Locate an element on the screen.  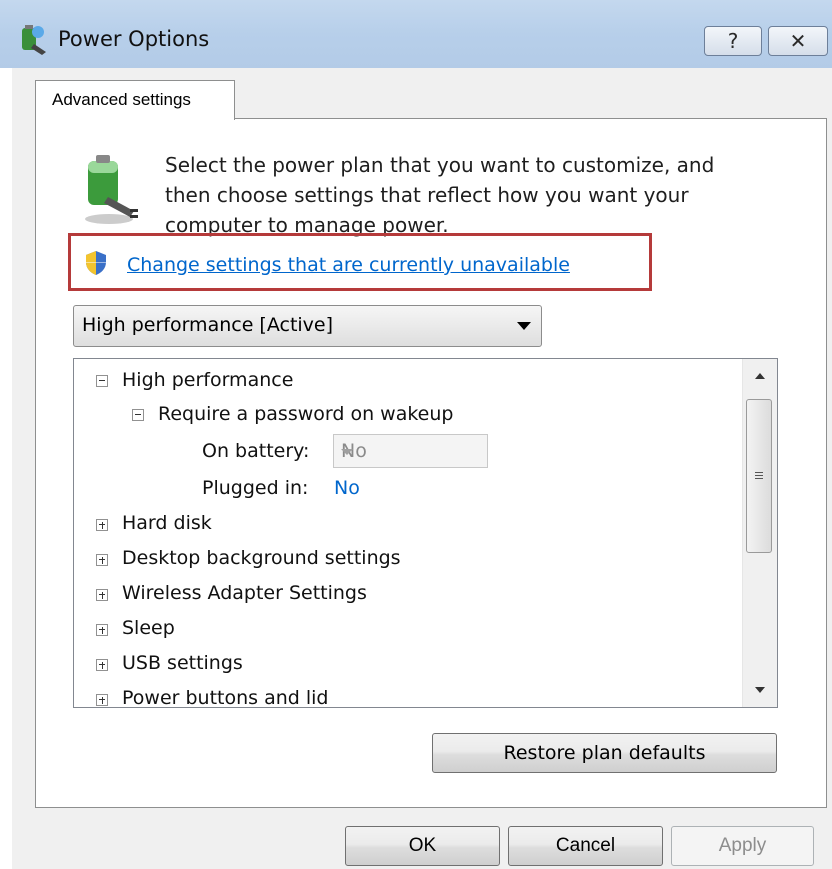
tree-item: USB settings is located at coordinates (182, 663).